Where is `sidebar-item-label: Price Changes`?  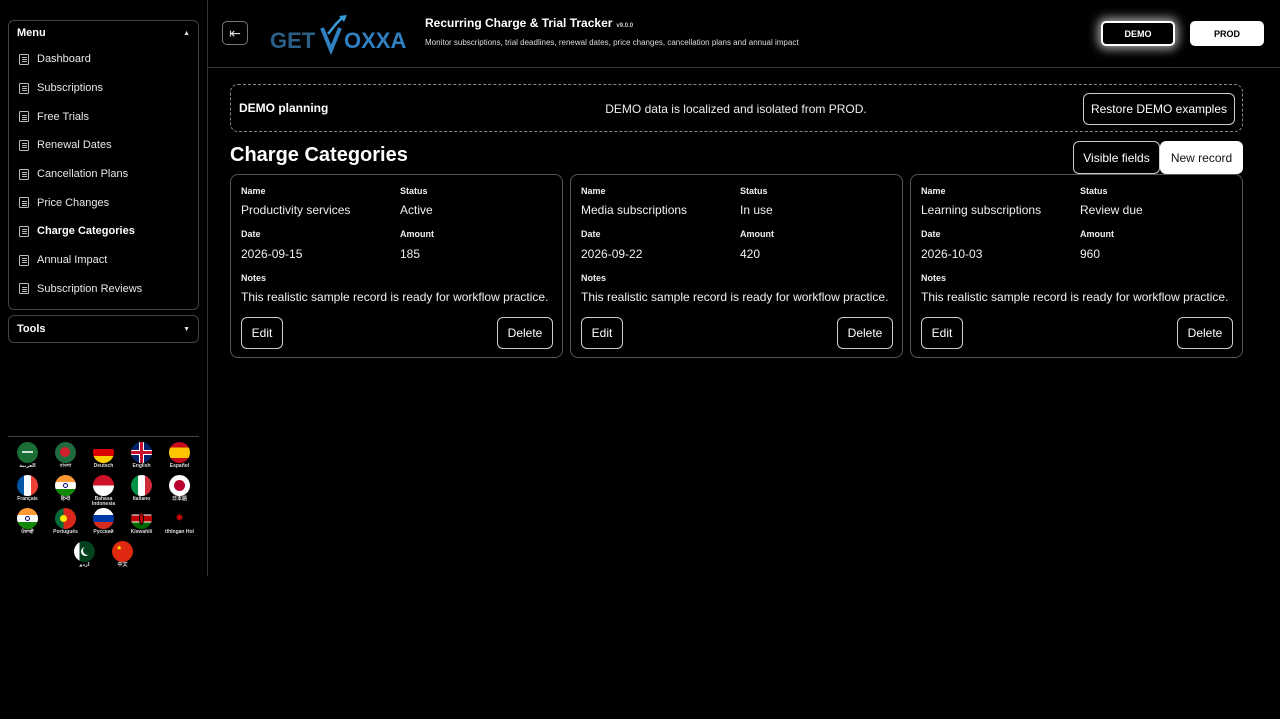
sidebar-item-label: Price Changes is located at coordinates (73, 202).